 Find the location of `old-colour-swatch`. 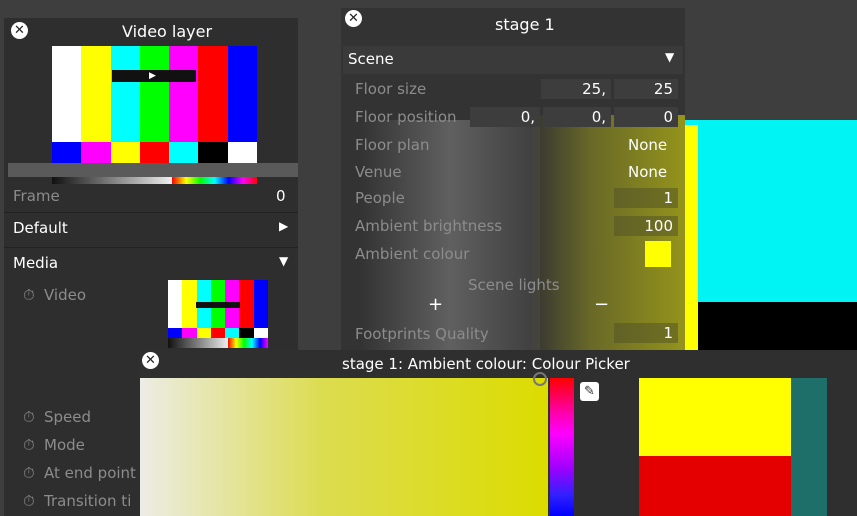

old-colour-swatch is located at coordinates (715, 486).